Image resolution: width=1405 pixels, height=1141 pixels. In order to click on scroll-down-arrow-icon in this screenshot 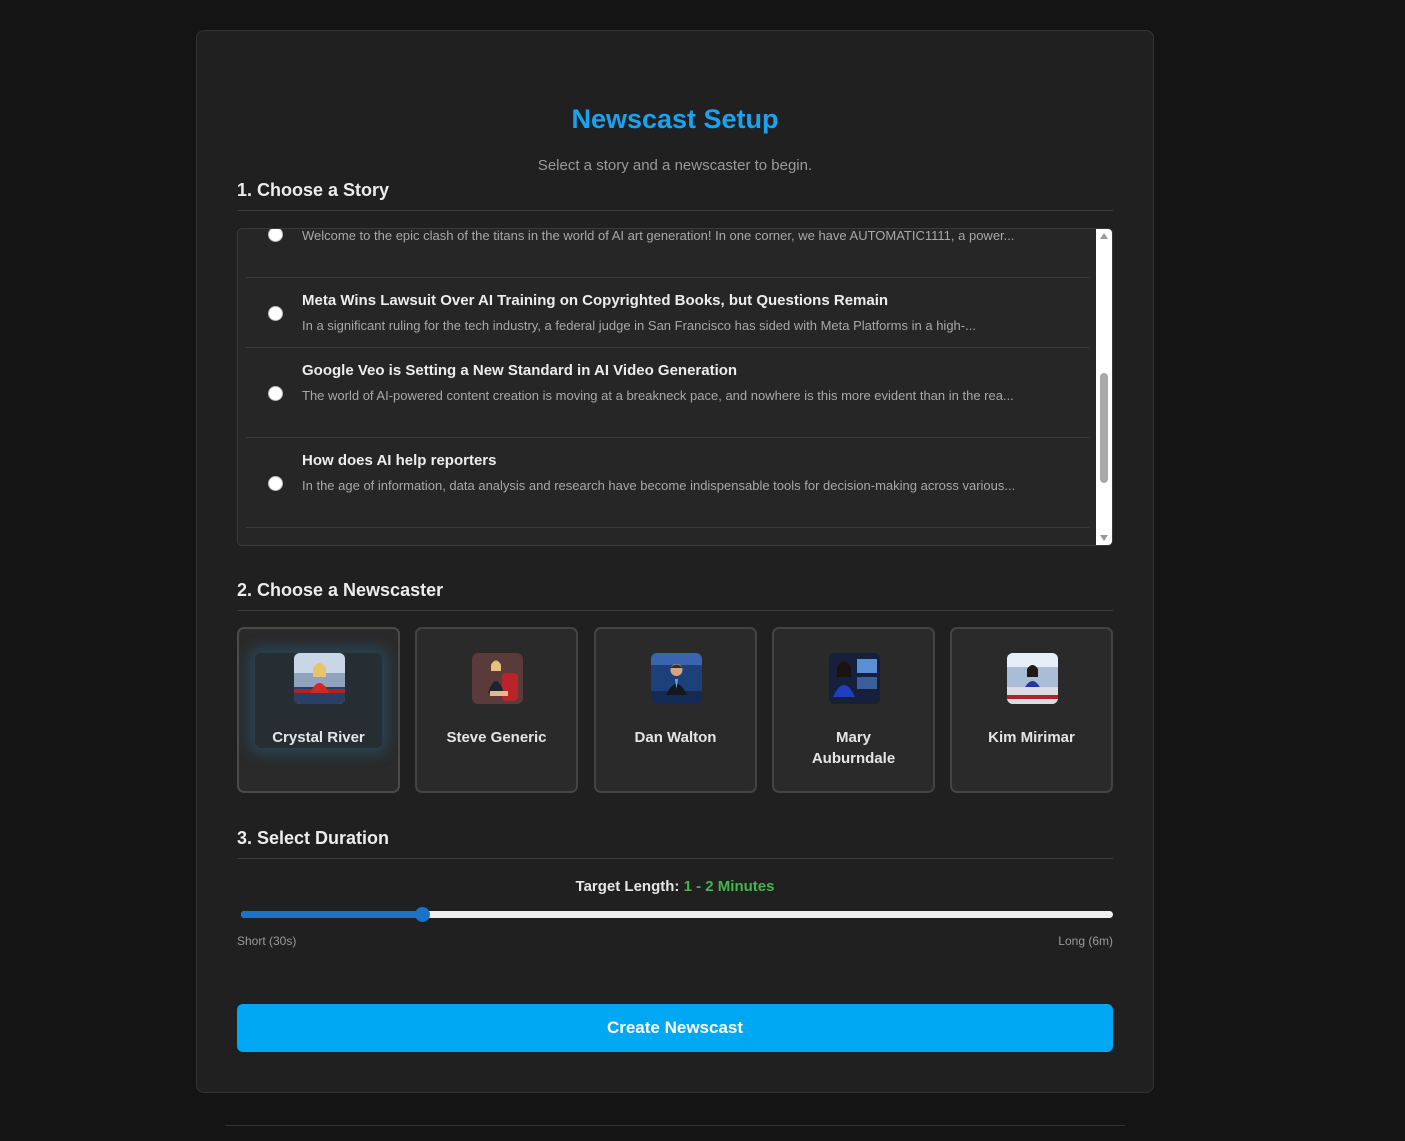, I will do `click(1104, 538)`.